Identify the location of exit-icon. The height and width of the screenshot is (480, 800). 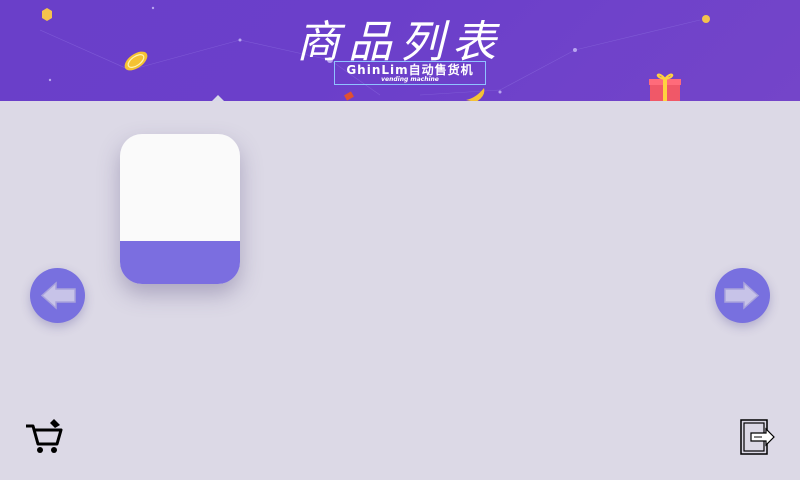
(757, 437).